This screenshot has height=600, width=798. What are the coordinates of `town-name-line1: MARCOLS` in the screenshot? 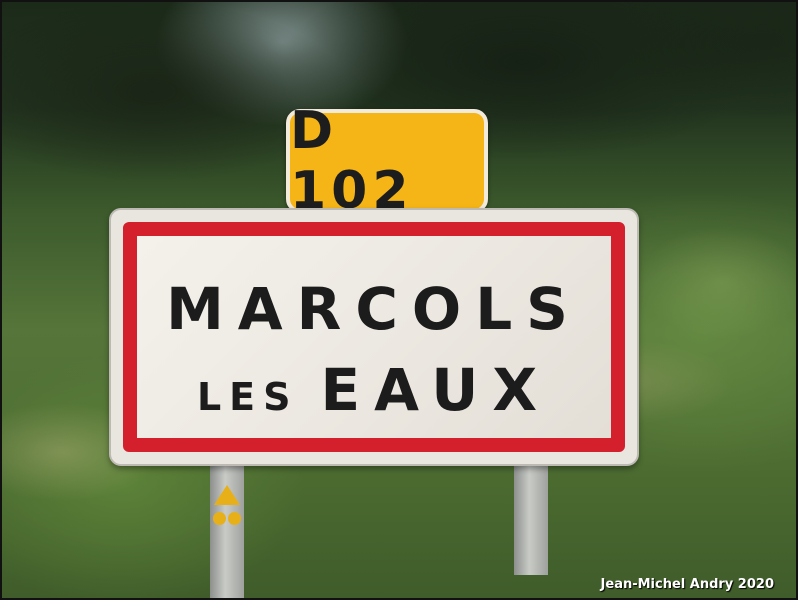 It's located at (374, 309).